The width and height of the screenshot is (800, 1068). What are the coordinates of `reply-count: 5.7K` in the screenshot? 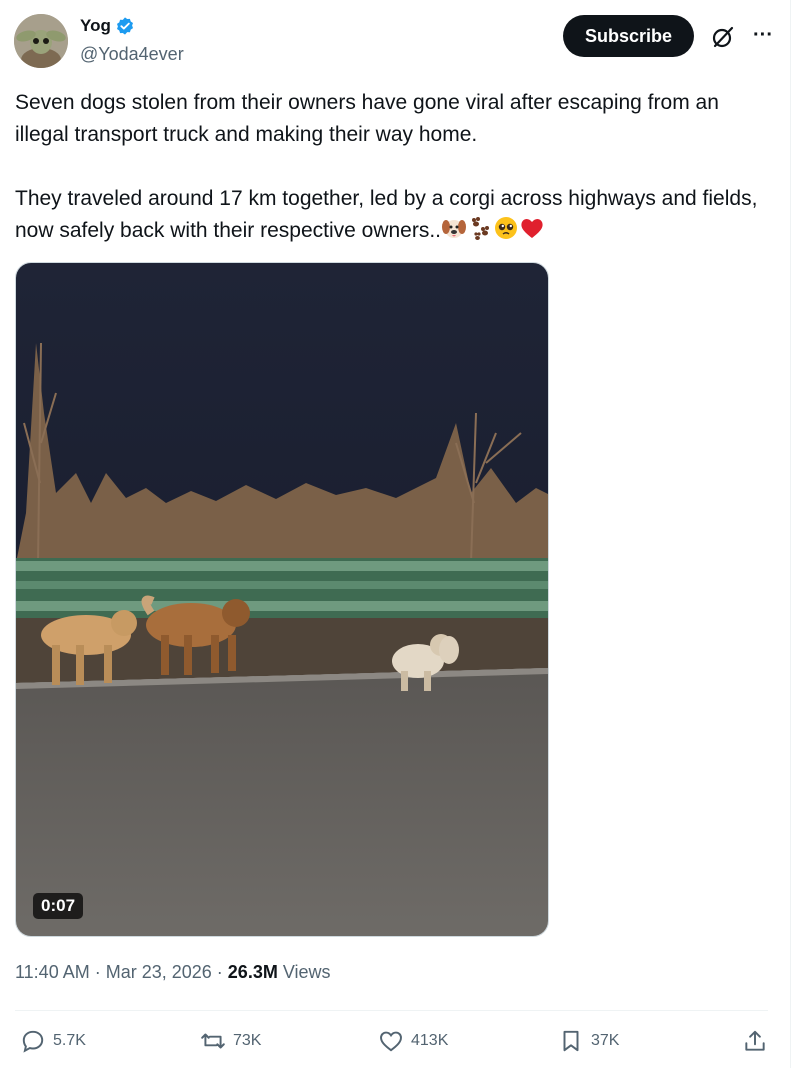 It's located at (69, 1040).